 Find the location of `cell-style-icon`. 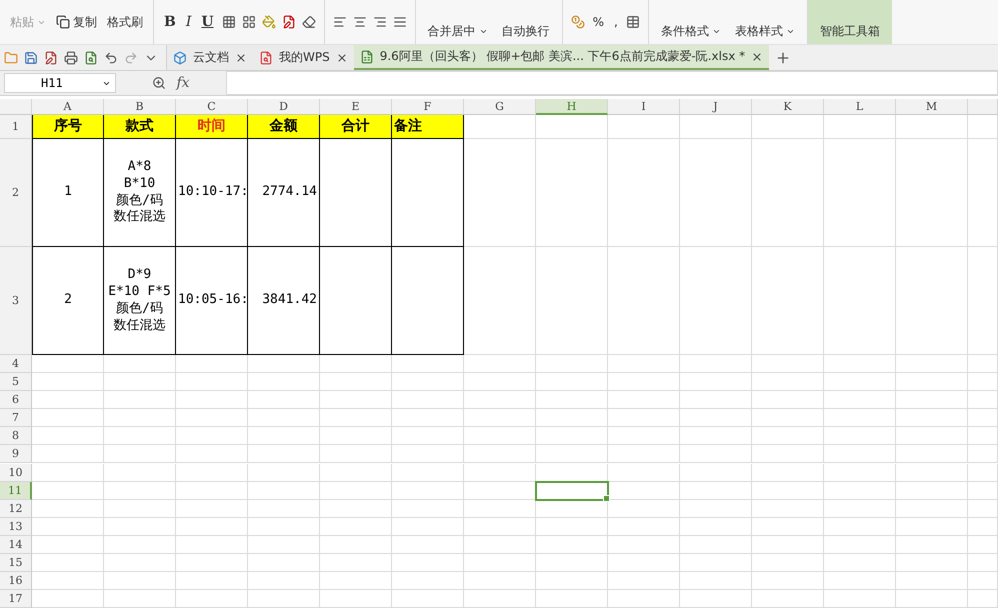

cell-style-icon is located at coordinates (249, 22).